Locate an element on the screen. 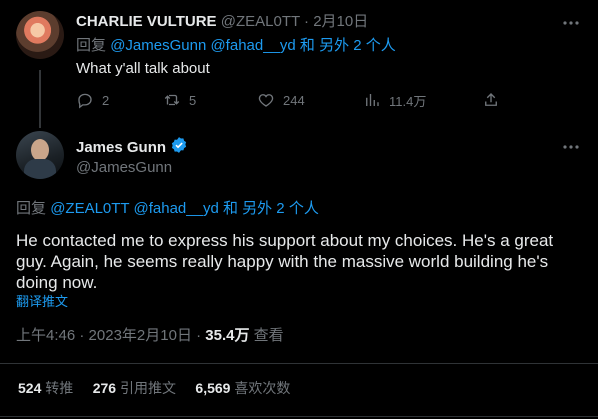 The height and width of the screenshot is (419, 598). quotes-label: 引用推文 is located at coordinates (147, 388).